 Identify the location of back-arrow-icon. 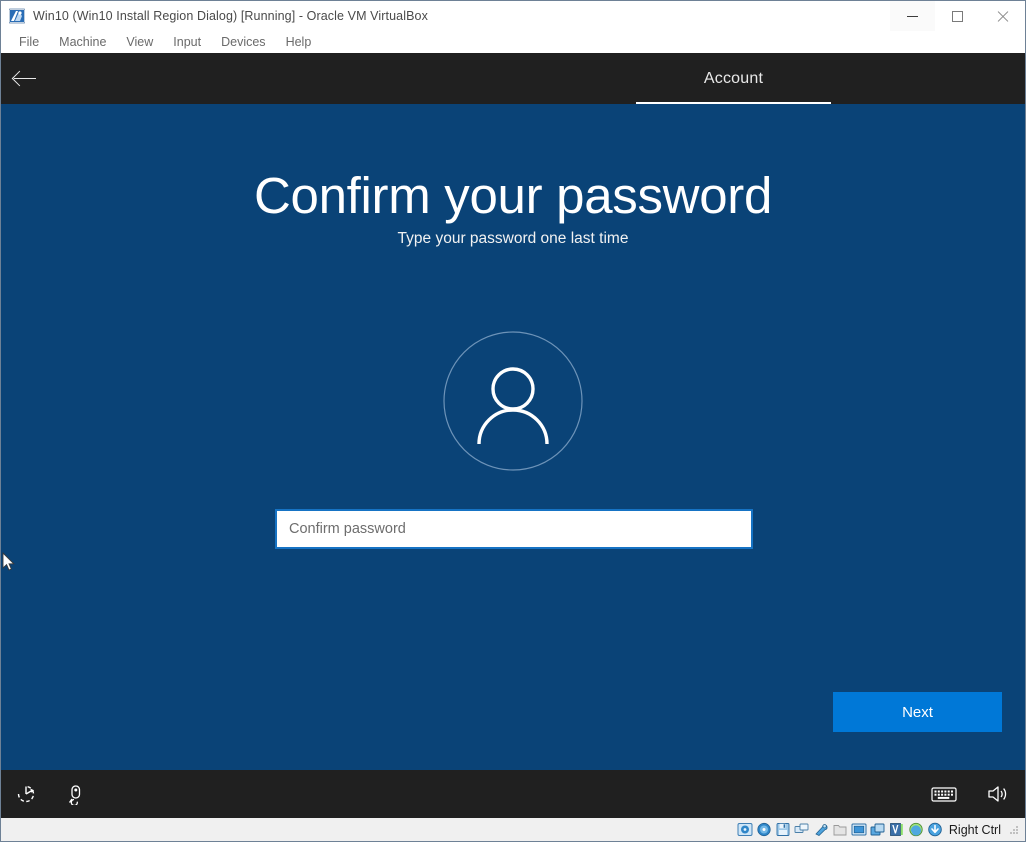
(25, 79).